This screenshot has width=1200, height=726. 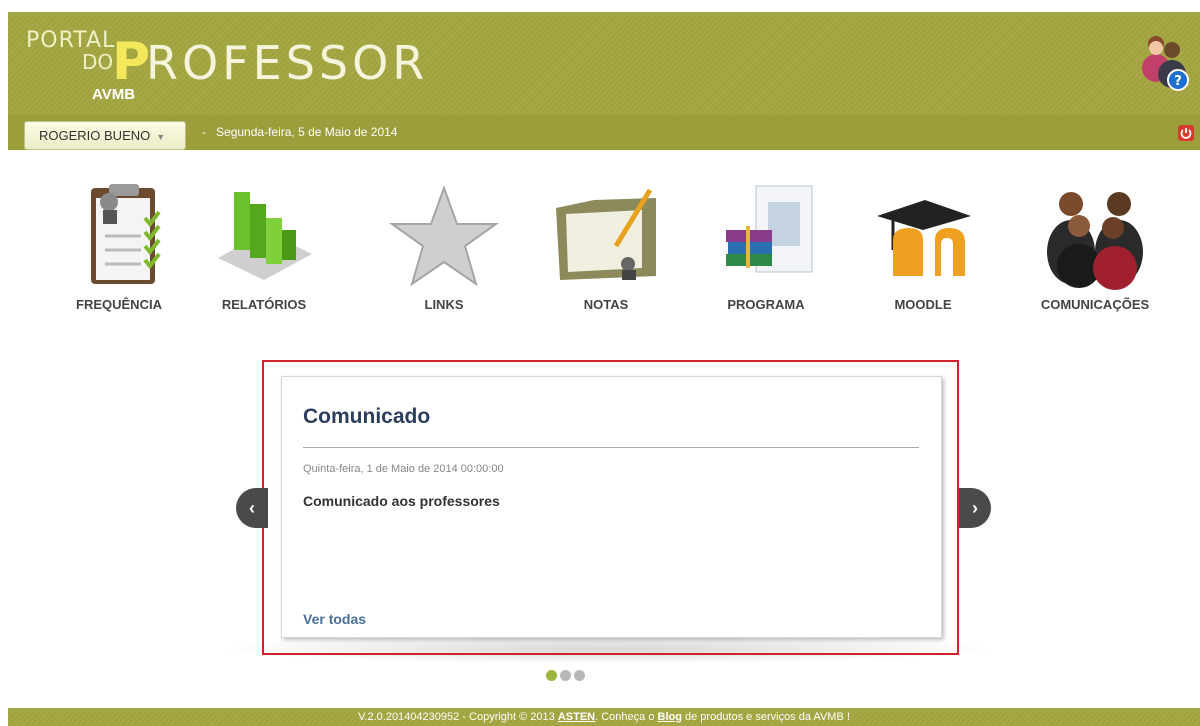 I want to click on footer-version-copyright: V.2.0.201404230952 - Copyright © 2013, so click(x=458, y=717).